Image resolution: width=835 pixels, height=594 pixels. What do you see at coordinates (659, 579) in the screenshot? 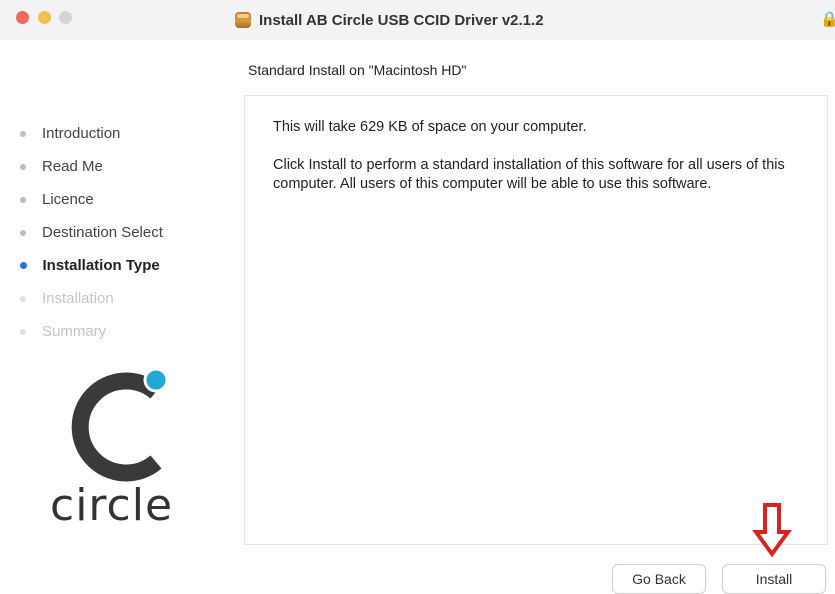
I see `go-back-button: Go Back` at bounding box center [659, 579].